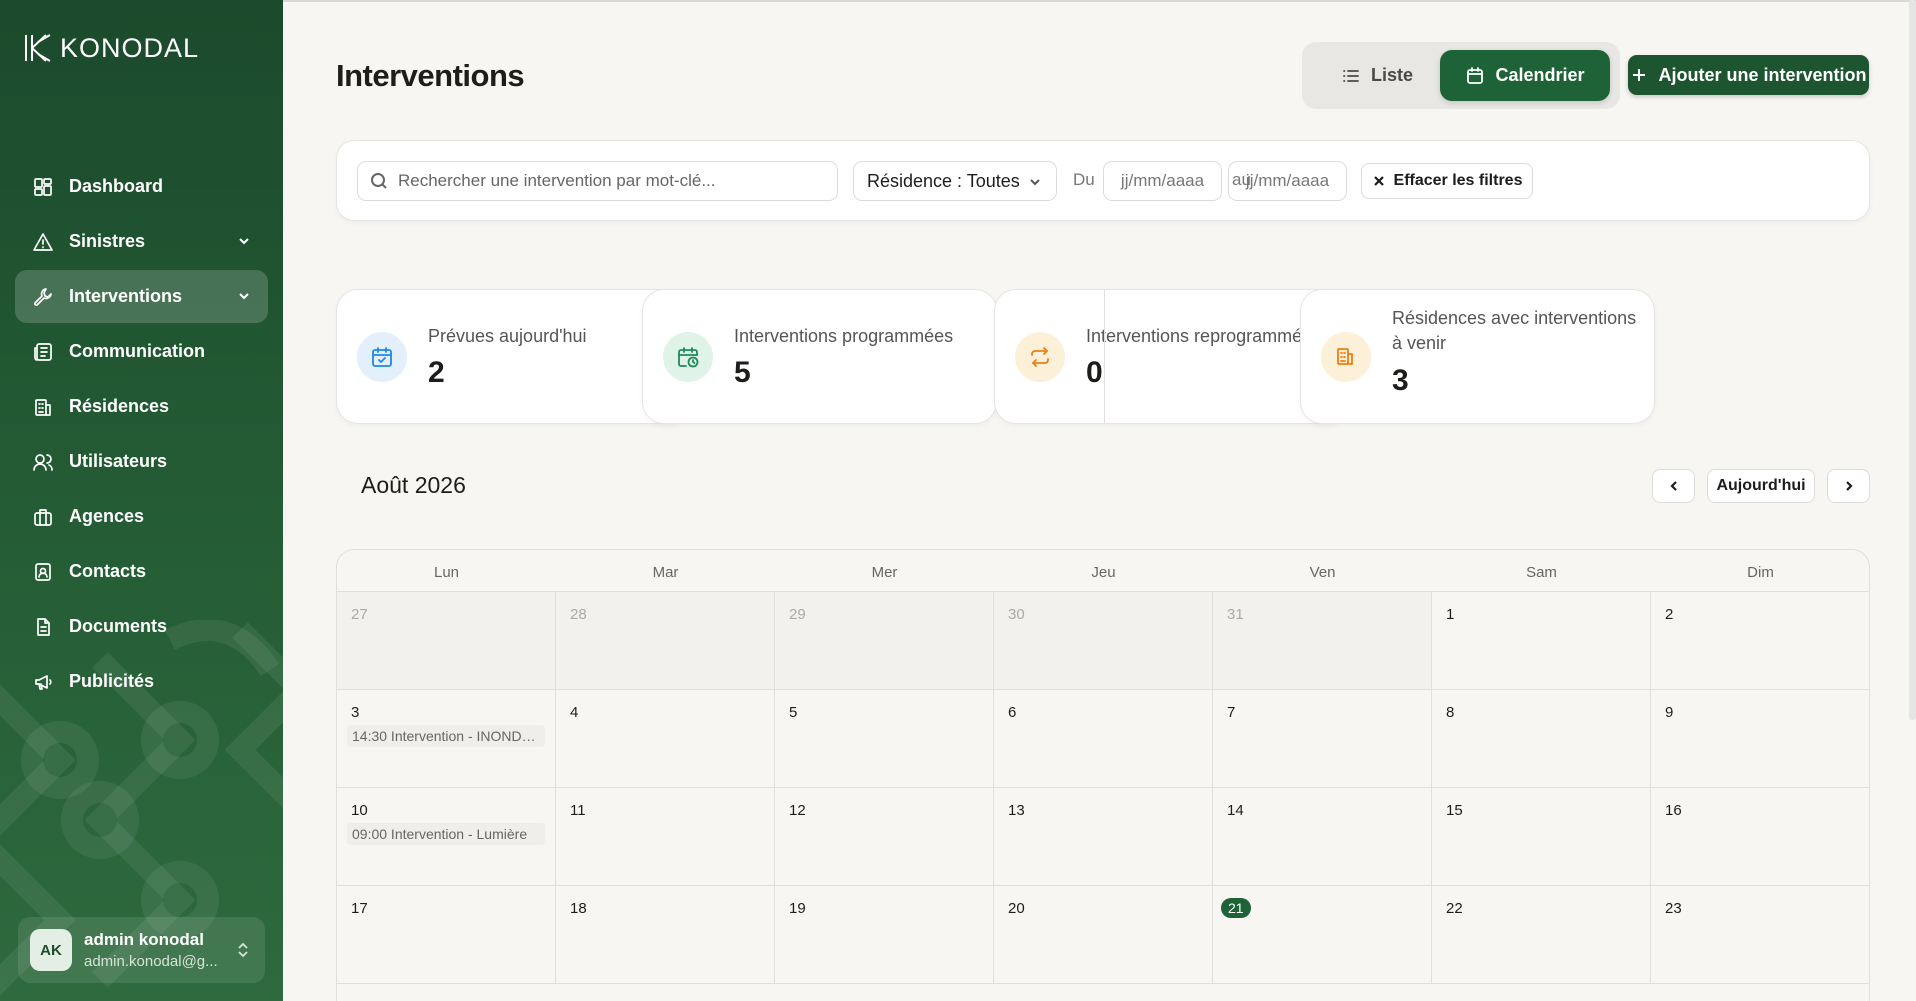 The image size is (1916, 1001). I want to click on view-list-button: Liste, so click(1377, 75).